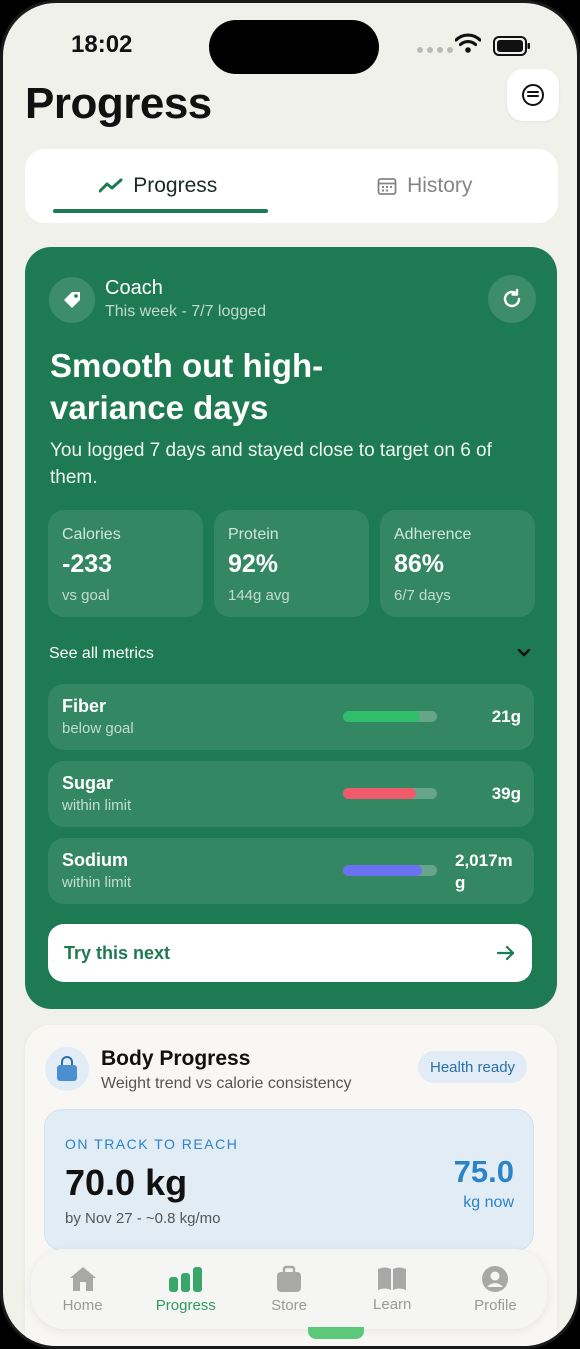  Describe the element at coordinates (253, 534) in the screenshot. I see `stat-label: Protein` at that location.